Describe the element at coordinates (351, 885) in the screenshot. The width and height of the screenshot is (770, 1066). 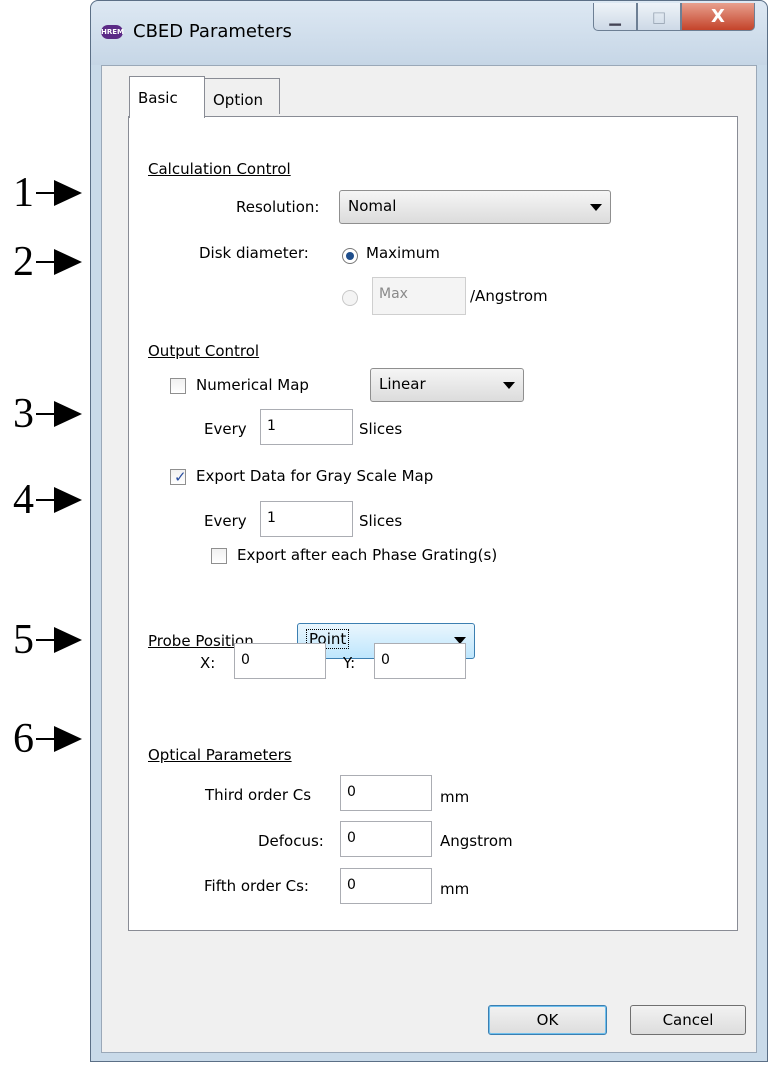
I see `fifth-order-cs-value: 0` at that location.